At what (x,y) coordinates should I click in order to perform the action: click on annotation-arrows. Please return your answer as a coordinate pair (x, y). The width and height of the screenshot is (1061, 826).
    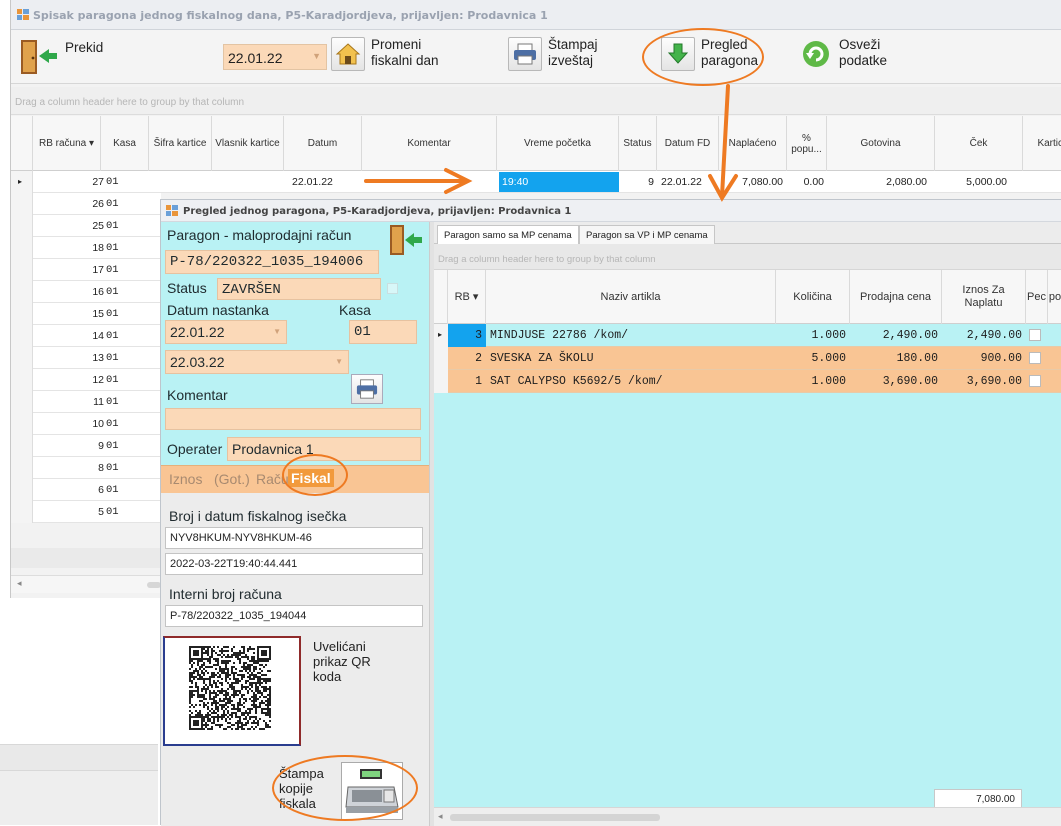
    Looking at the image, I should click on (551, 143).